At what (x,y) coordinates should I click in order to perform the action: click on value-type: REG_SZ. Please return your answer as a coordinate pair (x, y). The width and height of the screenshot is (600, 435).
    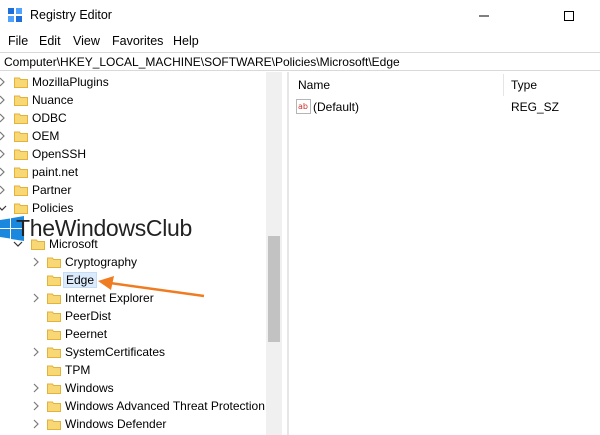
    Looking at the image, I should click on (535, 107).